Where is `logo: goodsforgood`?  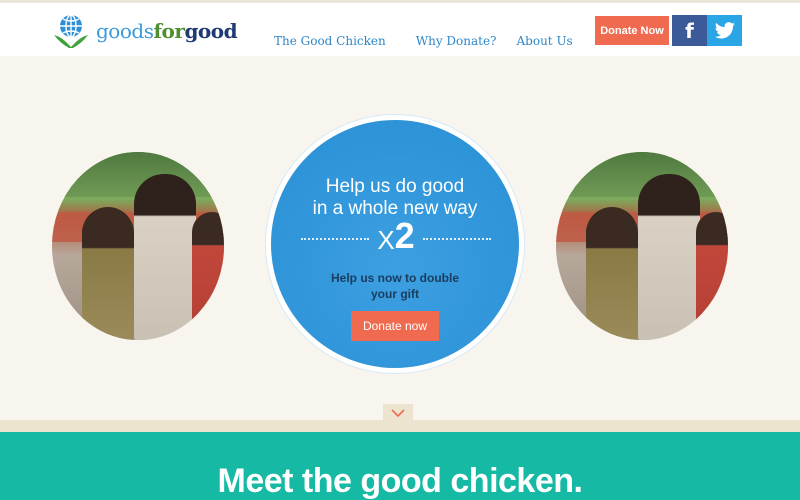 logo: goodsforgood is located at coordinates (145, 31).